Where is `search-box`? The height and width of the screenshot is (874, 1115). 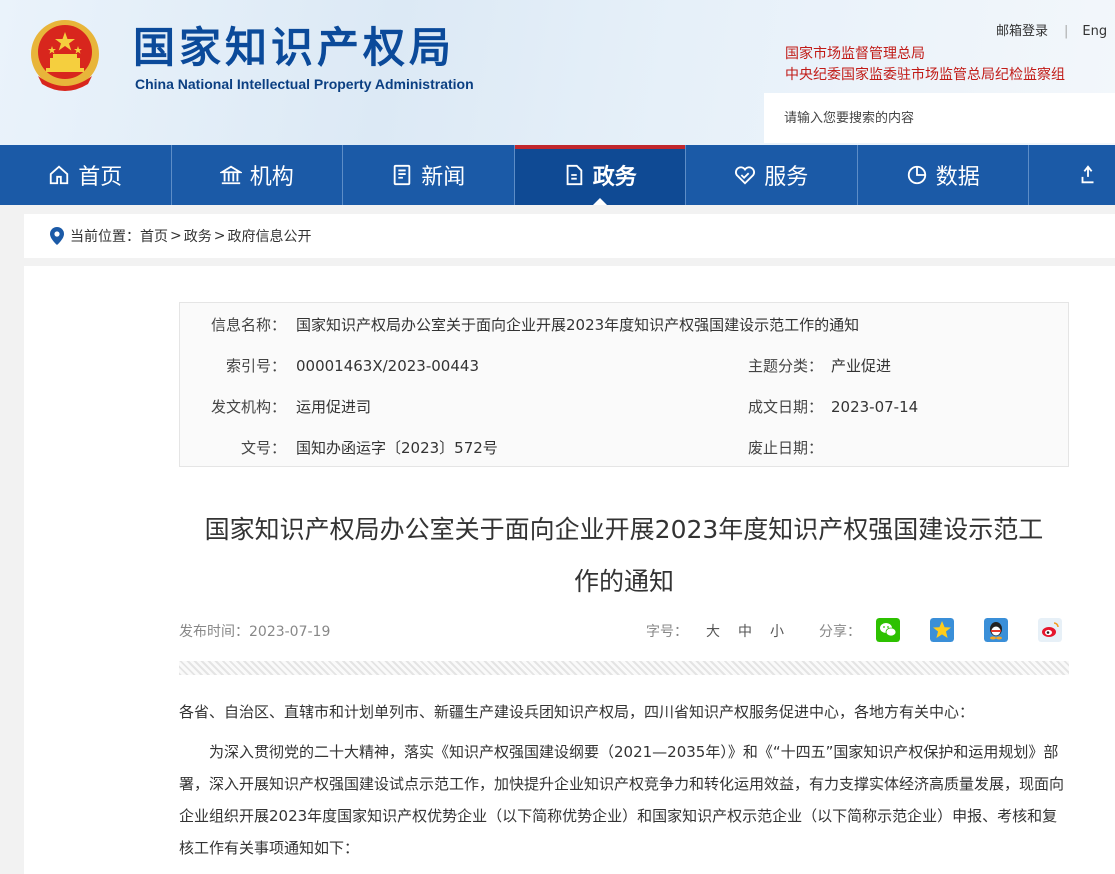
search-box is located at coordinates (939, 118).